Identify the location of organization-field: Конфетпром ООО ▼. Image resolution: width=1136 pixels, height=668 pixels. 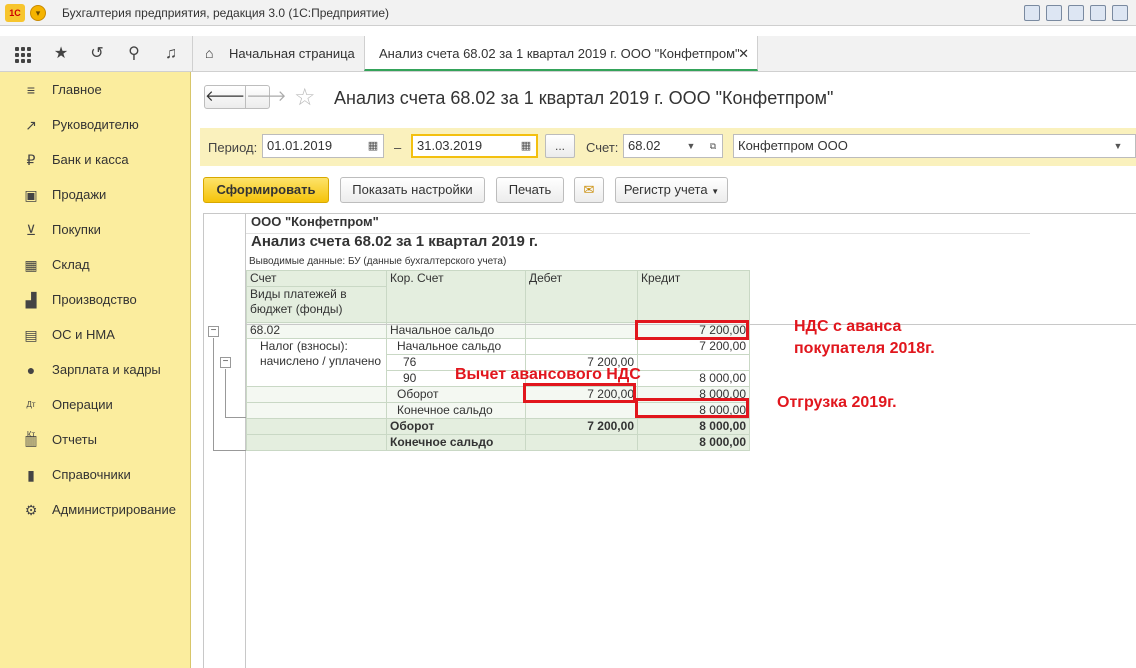
(934, 146).